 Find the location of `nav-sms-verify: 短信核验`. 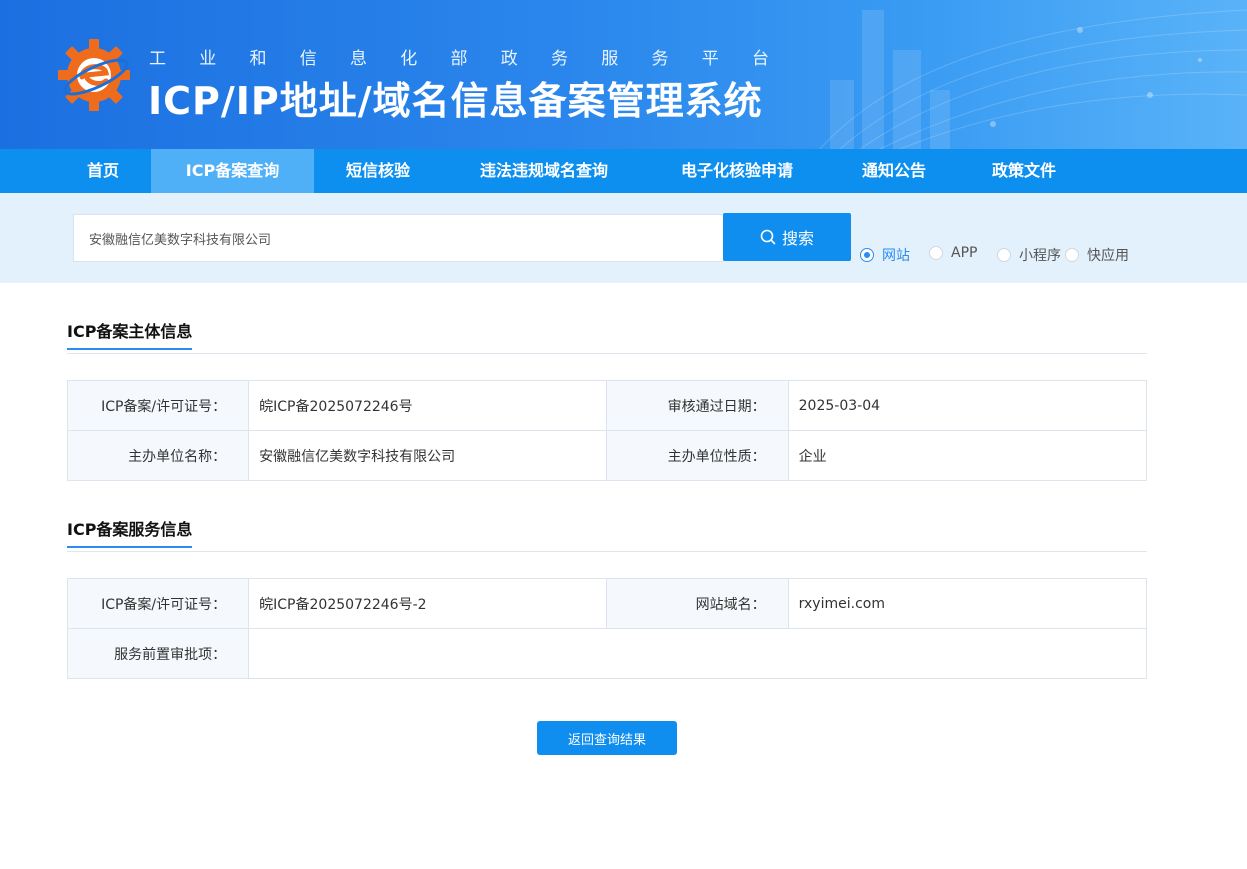

nav-sms-verify: 短信核验 is located at coordinates (378, 171).